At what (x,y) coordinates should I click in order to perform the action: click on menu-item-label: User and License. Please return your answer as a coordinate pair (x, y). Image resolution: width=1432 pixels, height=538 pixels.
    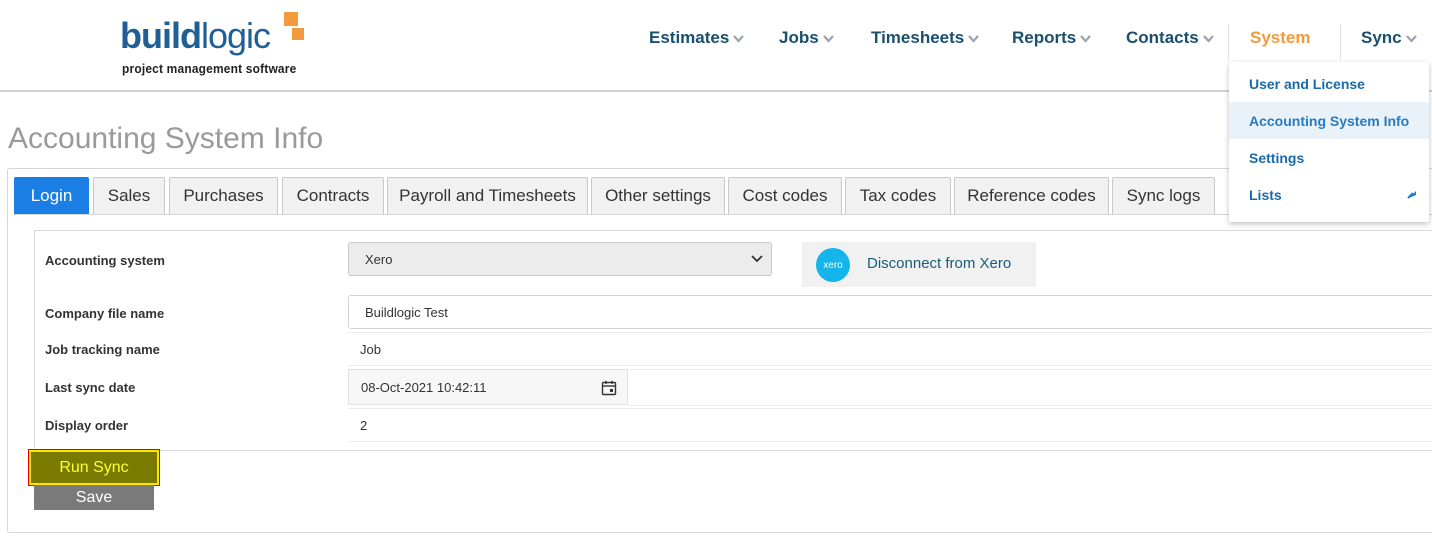
    Looking at the image, I should click on (1307, 83).